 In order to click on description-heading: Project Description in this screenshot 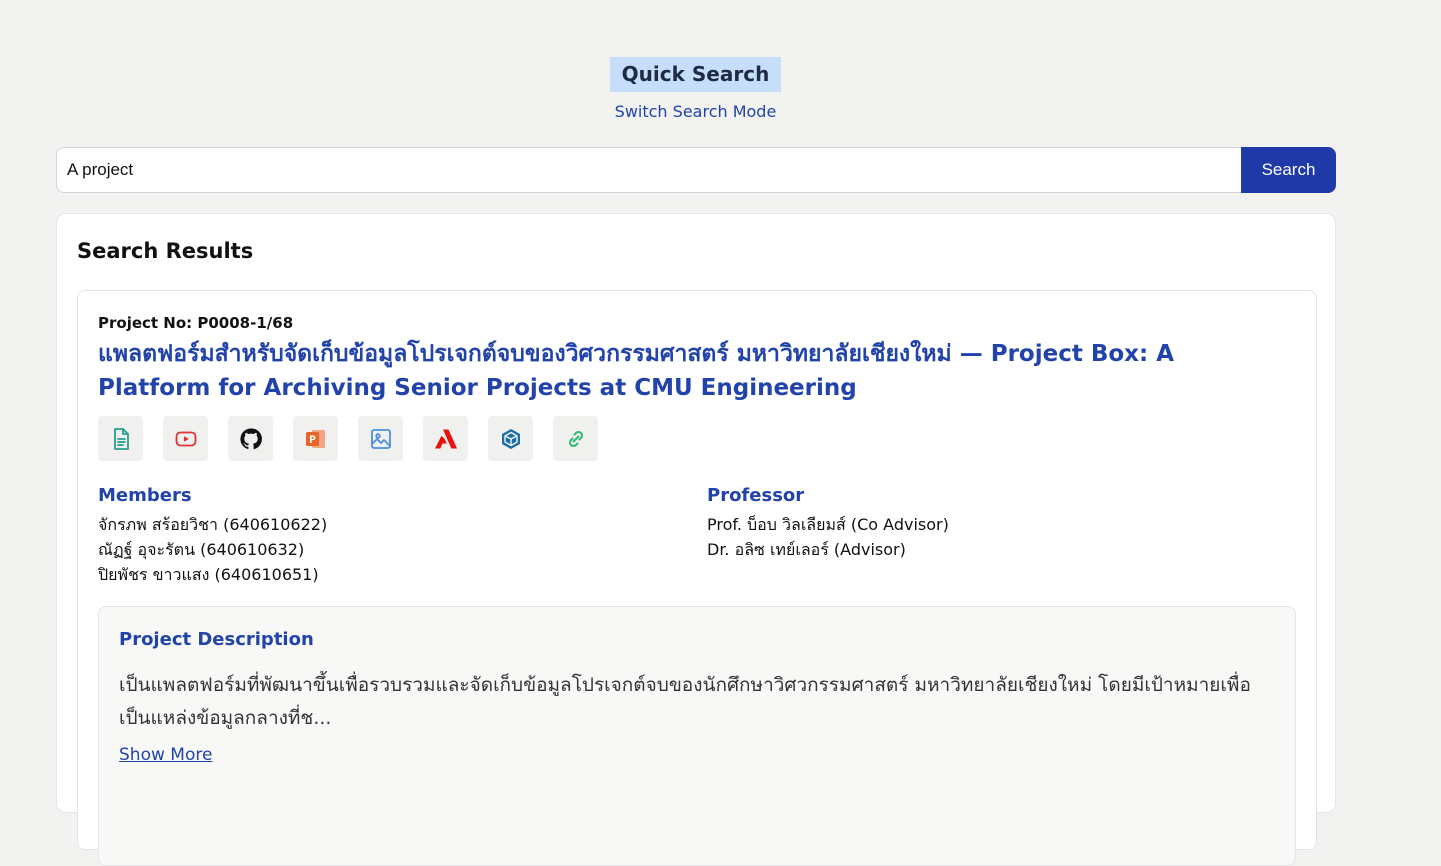, I will do `click(216, 639)`.